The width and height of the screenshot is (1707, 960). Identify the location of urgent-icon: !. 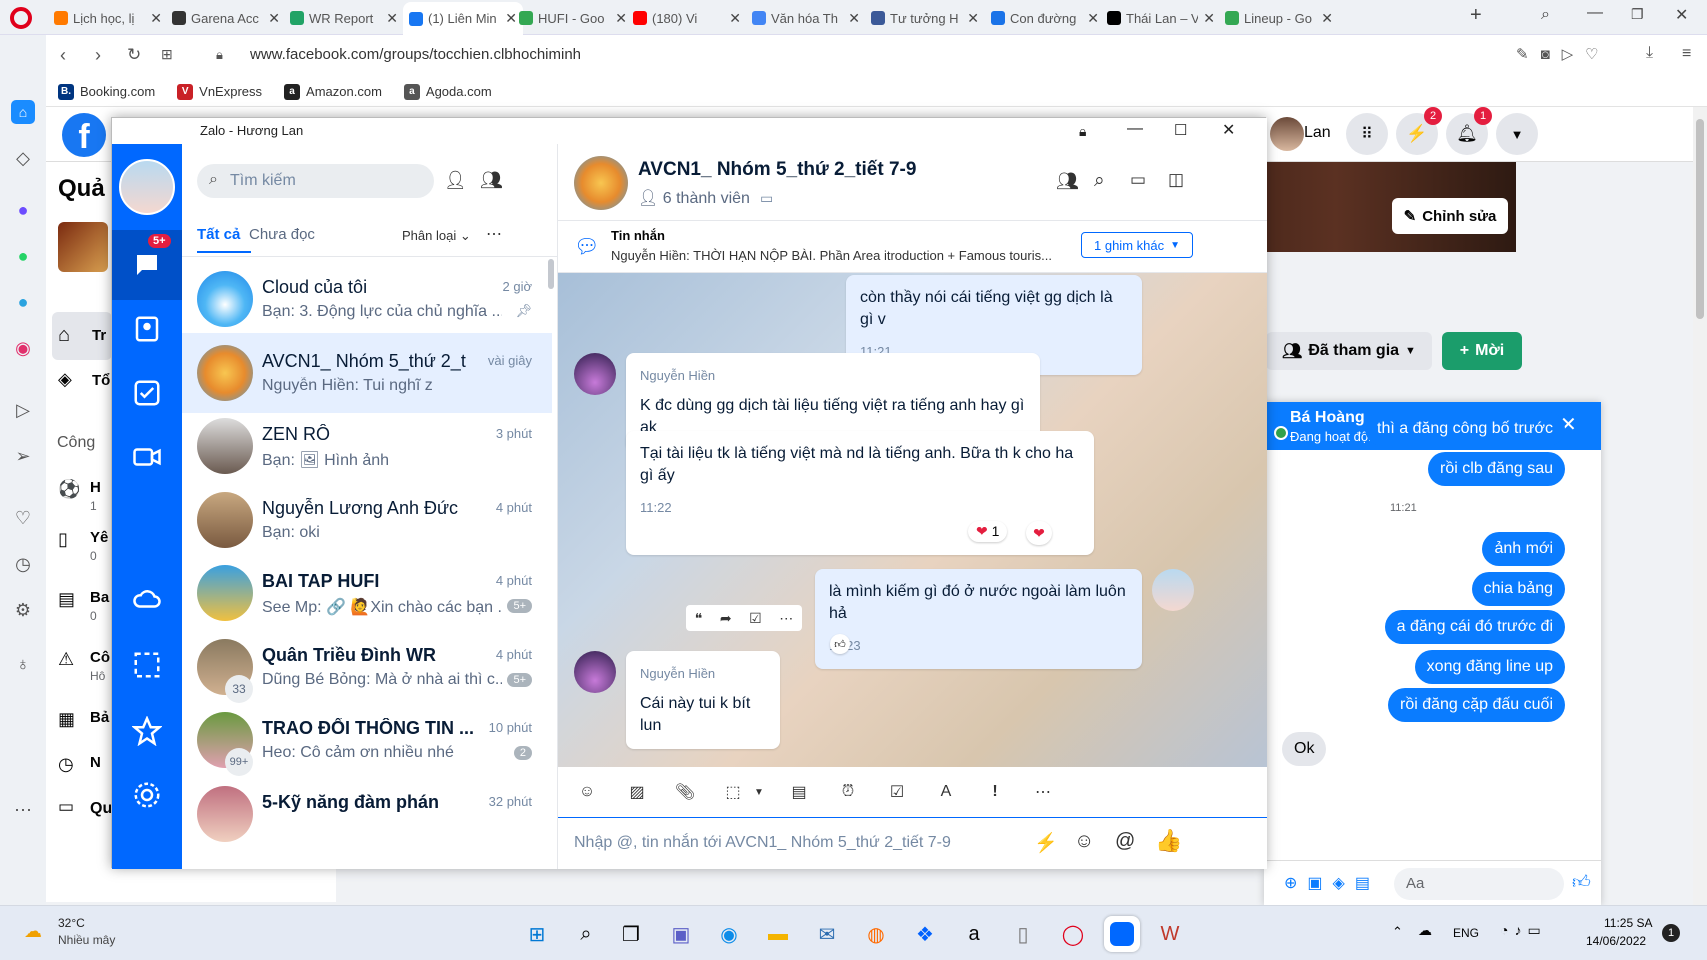
(995, 792).